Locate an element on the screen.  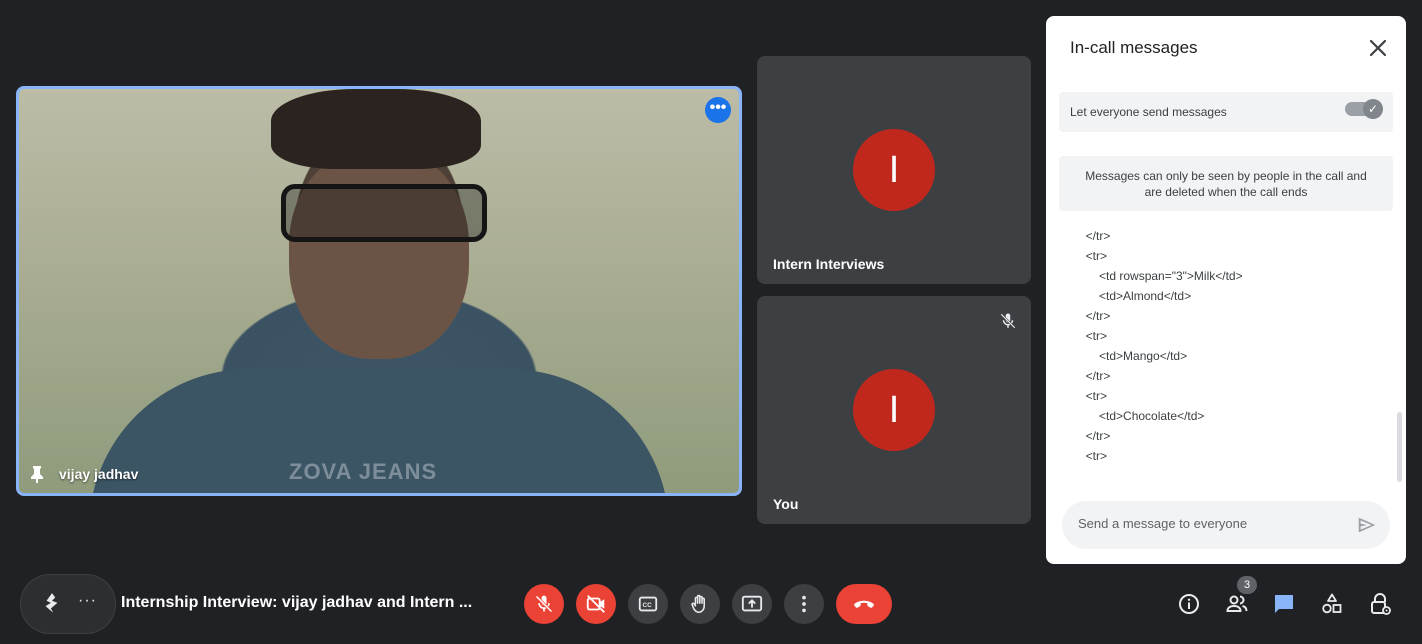
chat-icon is located at coordinates (1284, 604).